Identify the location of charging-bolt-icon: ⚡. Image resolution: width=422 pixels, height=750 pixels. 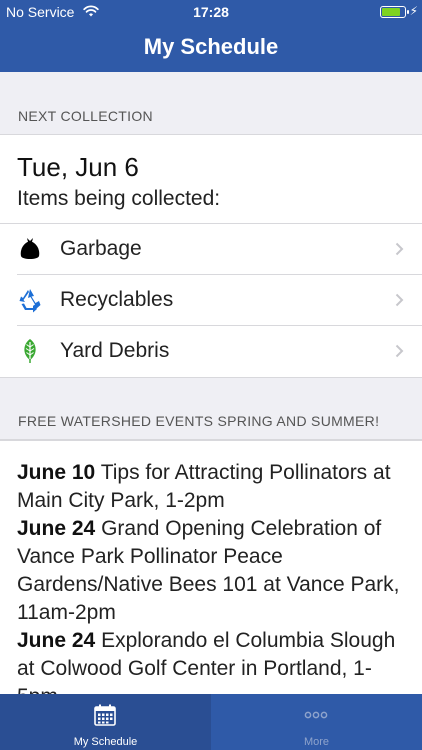
(413, 11).